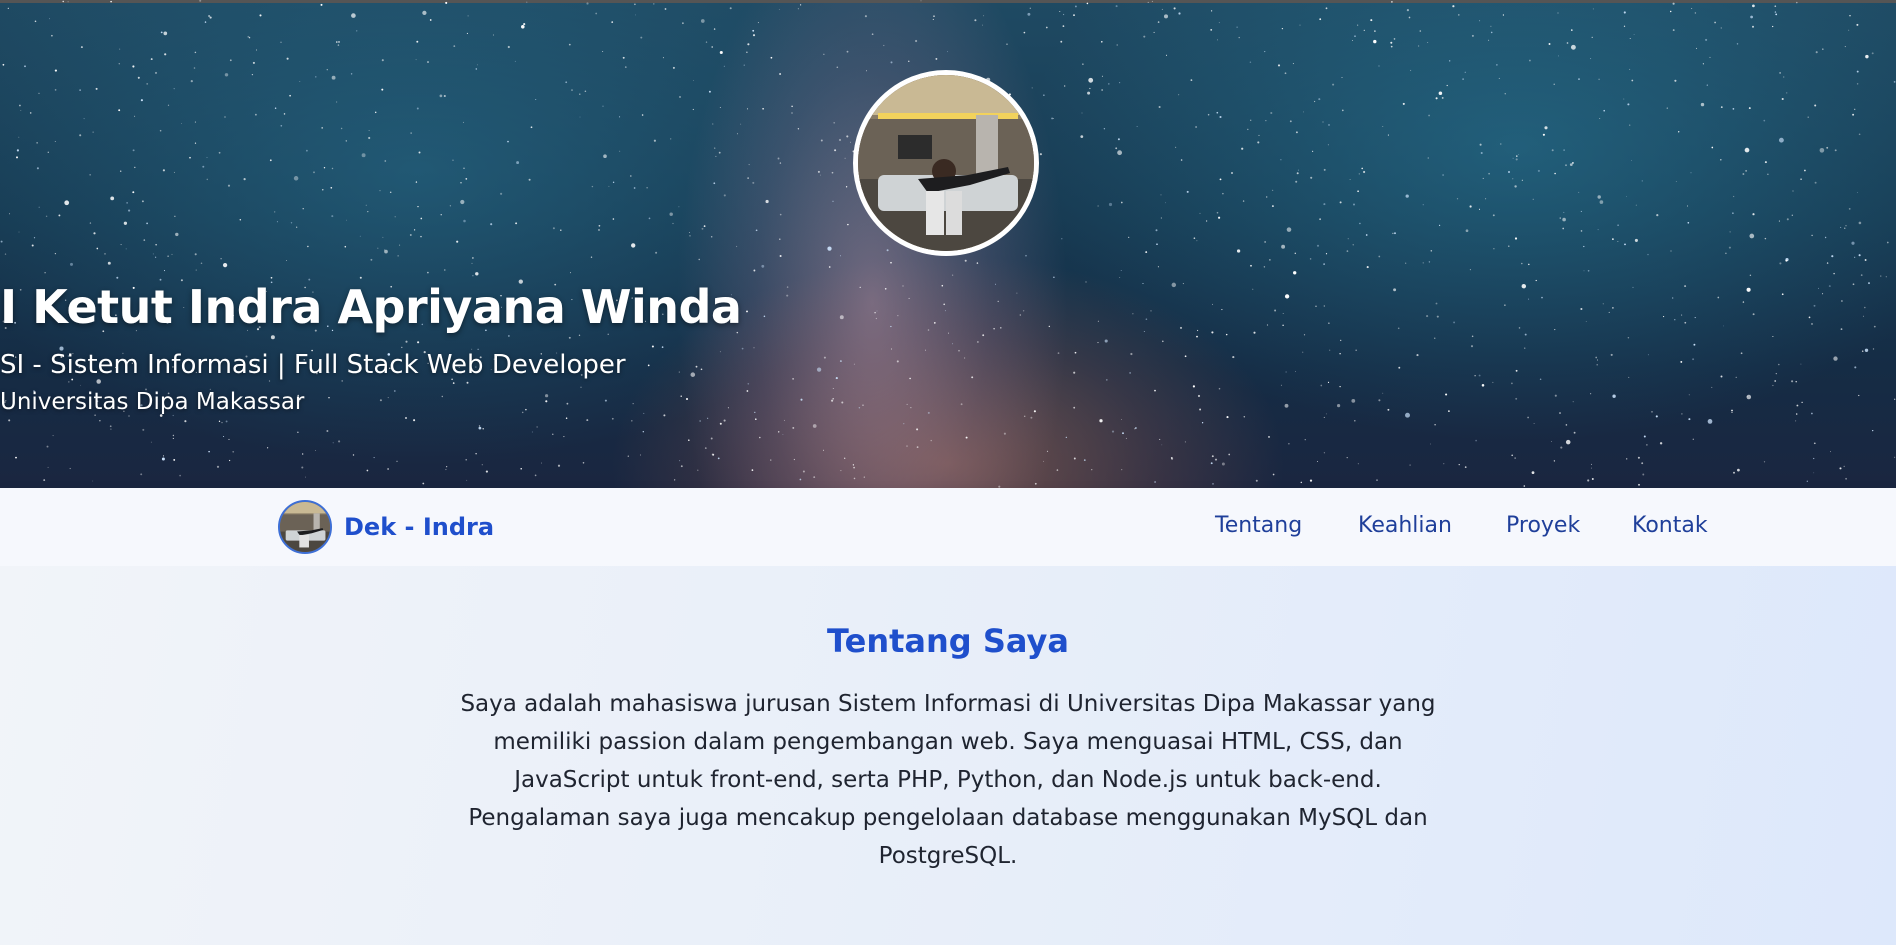  Describe the element at coordinates (1258, 525) in the screenshot. I see `nav-link-tentang: Tentang` at that location.